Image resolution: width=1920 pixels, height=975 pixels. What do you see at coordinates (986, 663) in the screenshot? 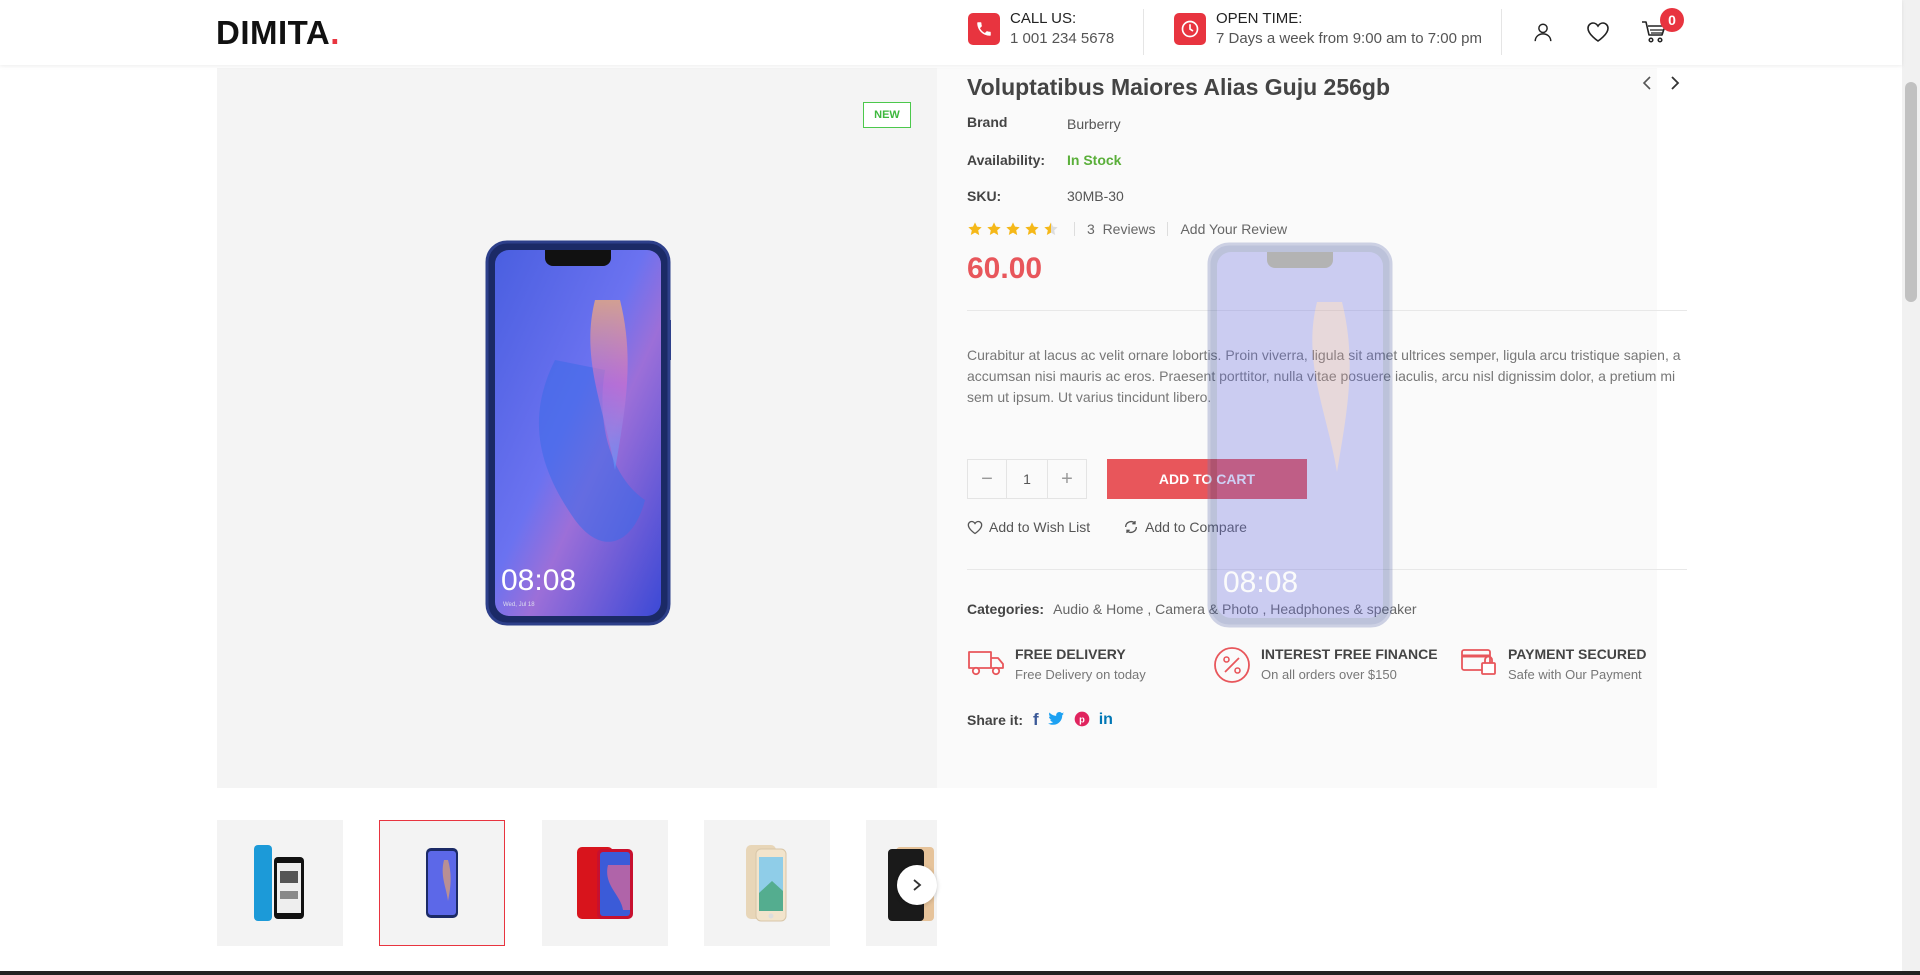
I see `truck-icon` at bounding box center [986, 663].